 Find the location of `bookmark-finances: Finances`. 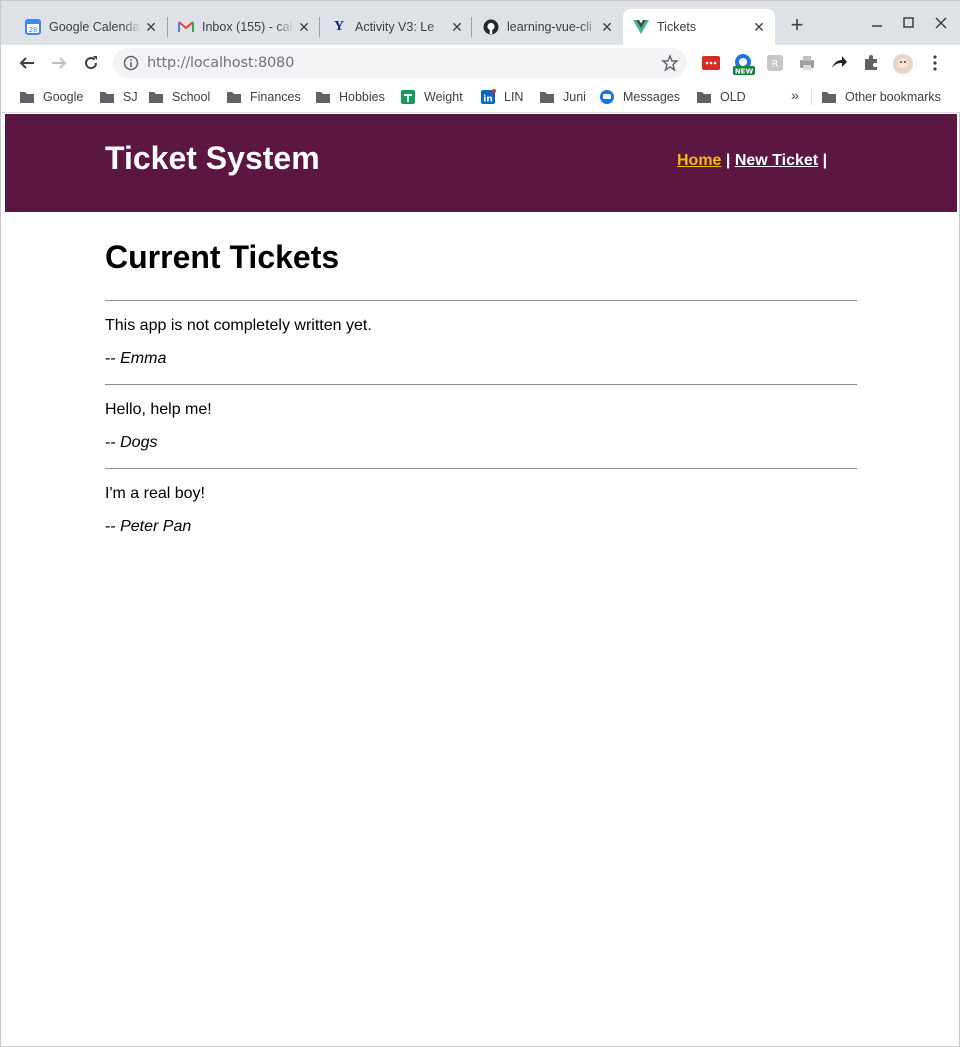

bookmark-finances: Finances is located at coordinates (263, 97).